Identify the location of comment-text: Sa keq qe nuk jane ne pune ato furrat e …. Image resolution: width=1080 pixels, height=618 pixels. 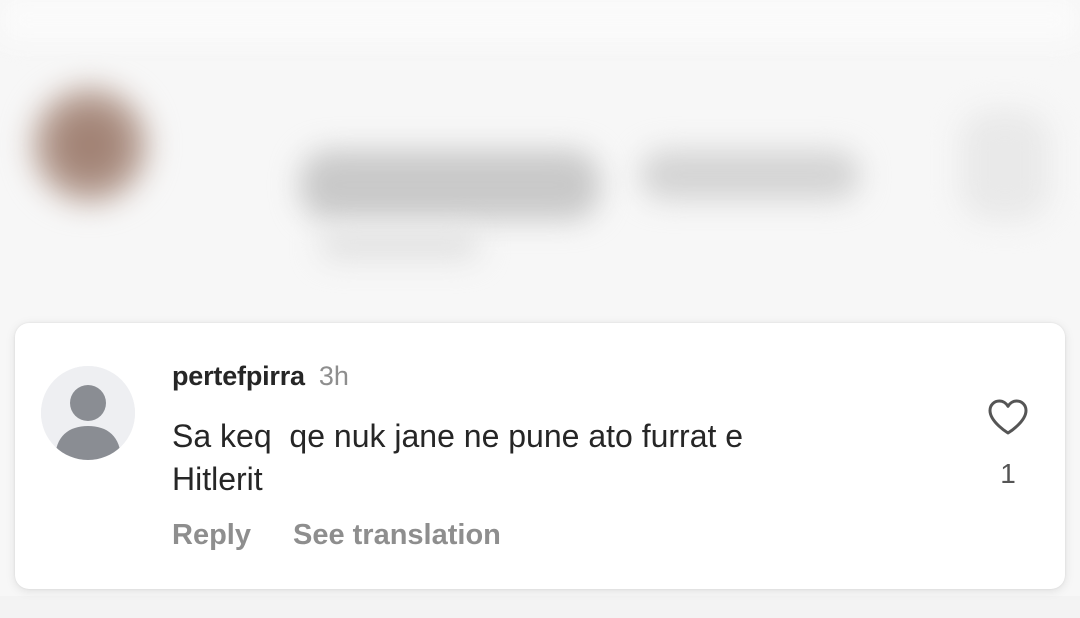
(458, 457).